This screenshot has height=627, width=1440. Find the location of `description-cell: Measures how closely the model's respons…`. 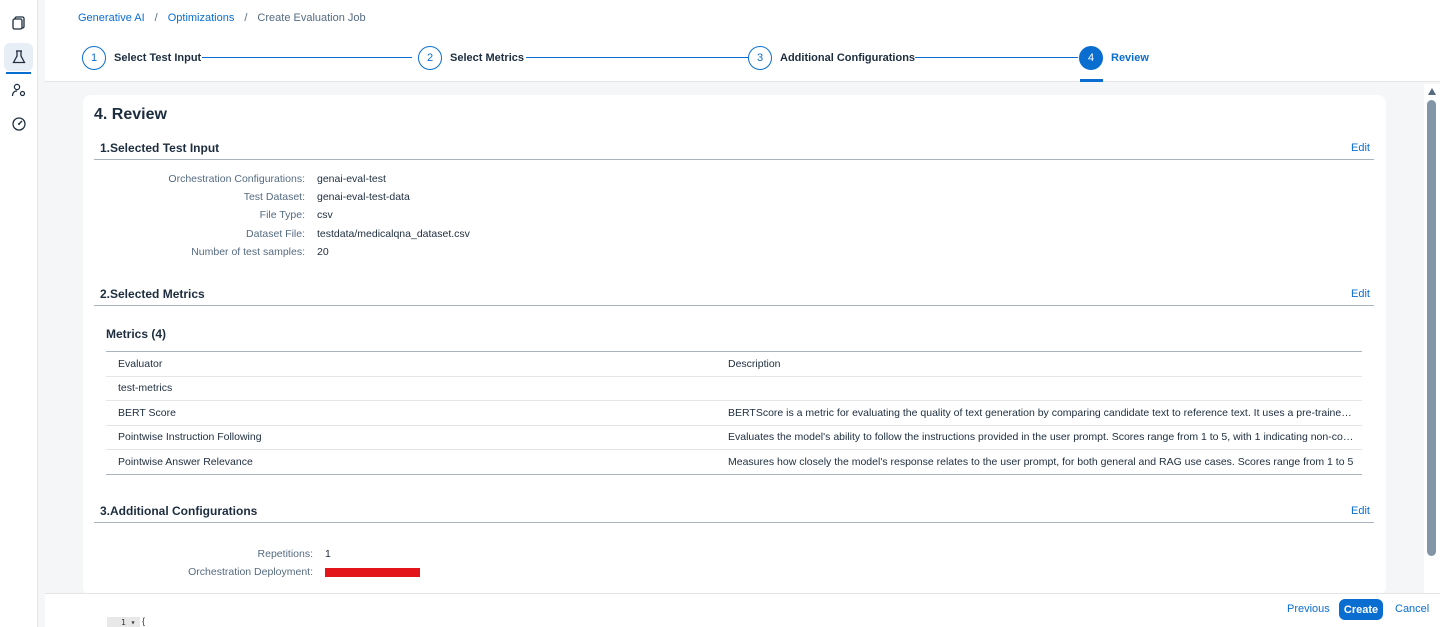

description-cell: Measures how closely the model's respons… is located at coordinates (1041, 461).